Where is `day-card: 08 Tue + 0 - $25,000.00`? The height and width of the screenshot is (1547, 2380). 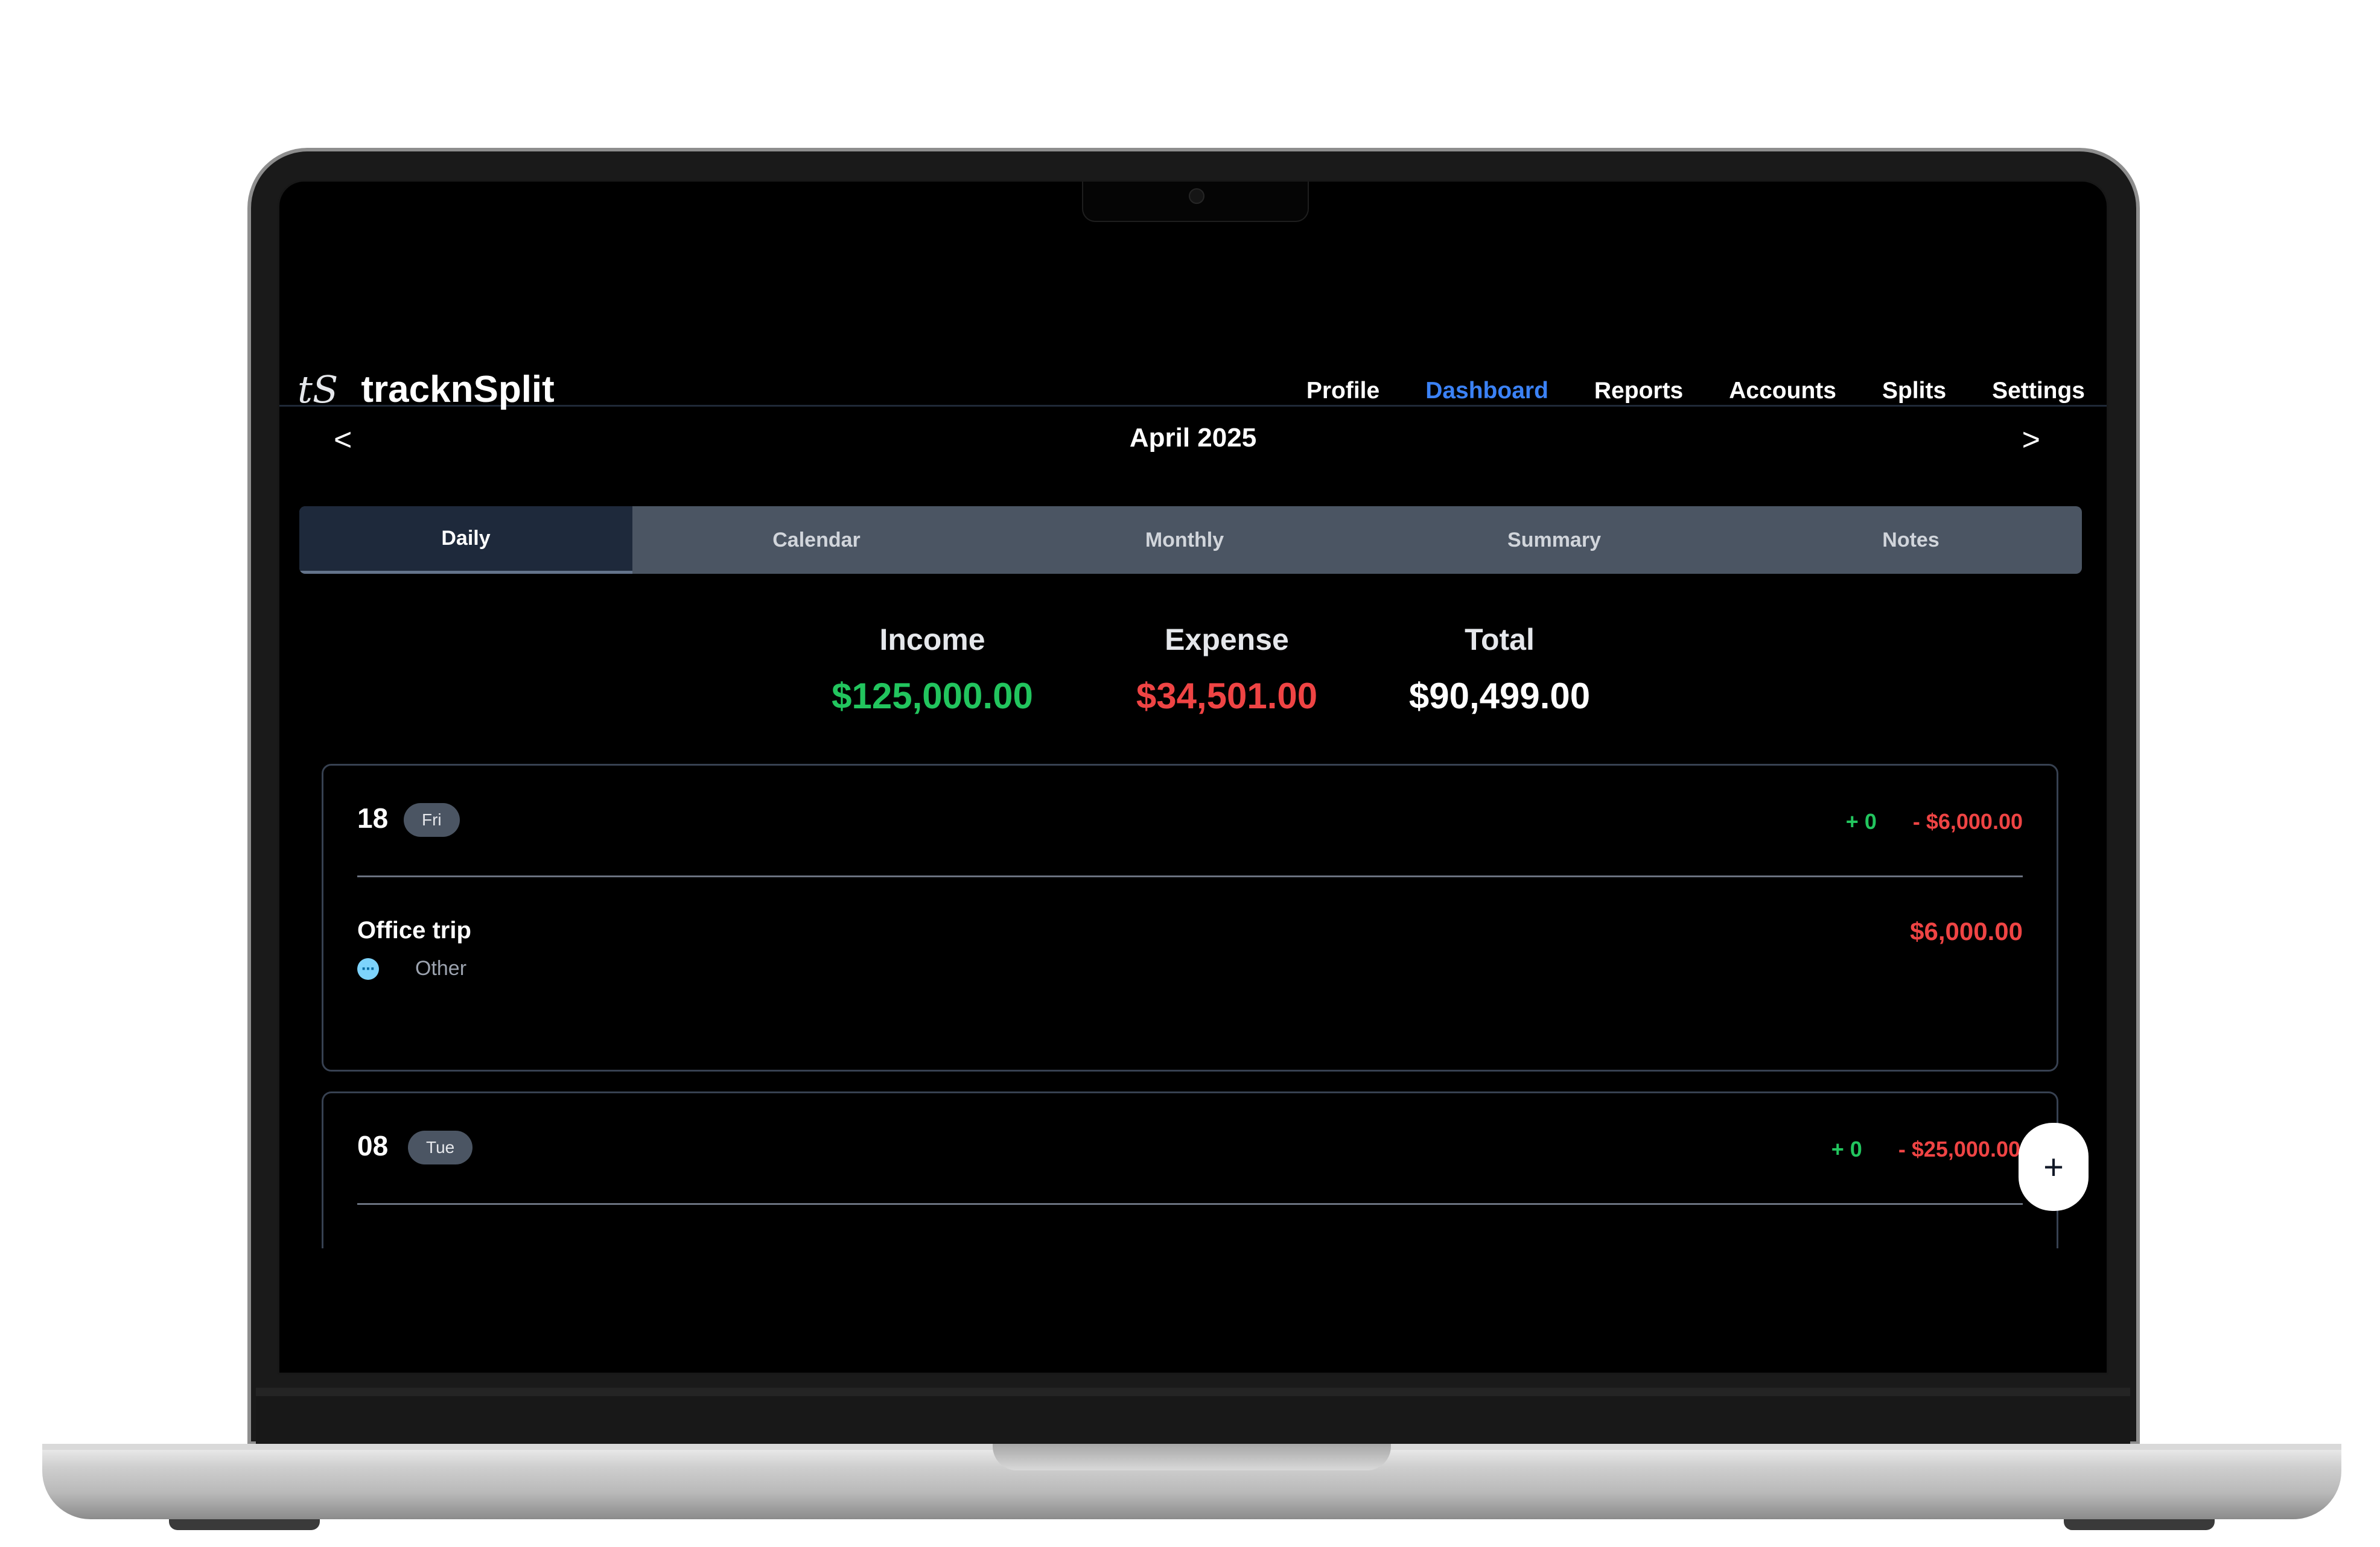 day-card: 08 Tue + 0 - $25,000.00 is located at coordinates (1190, 1170).